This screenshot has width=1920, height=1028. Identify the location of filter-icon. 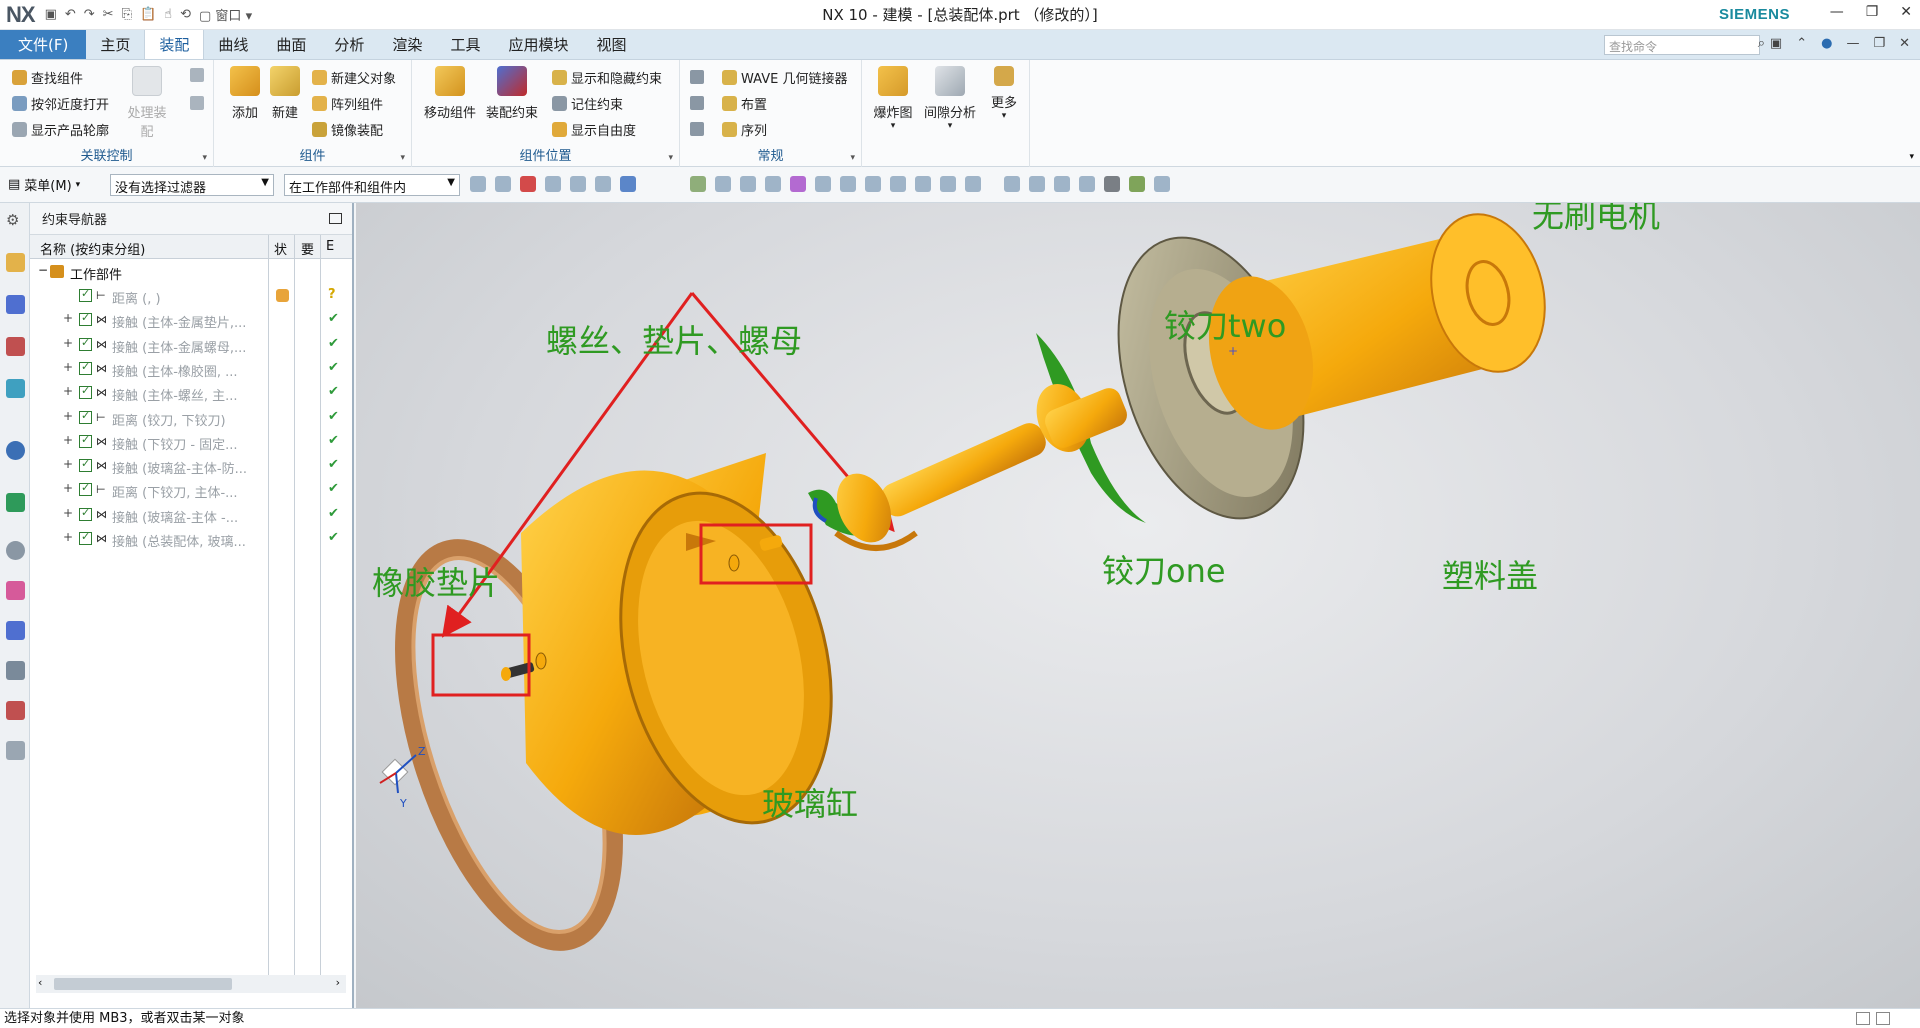
(478, 184).